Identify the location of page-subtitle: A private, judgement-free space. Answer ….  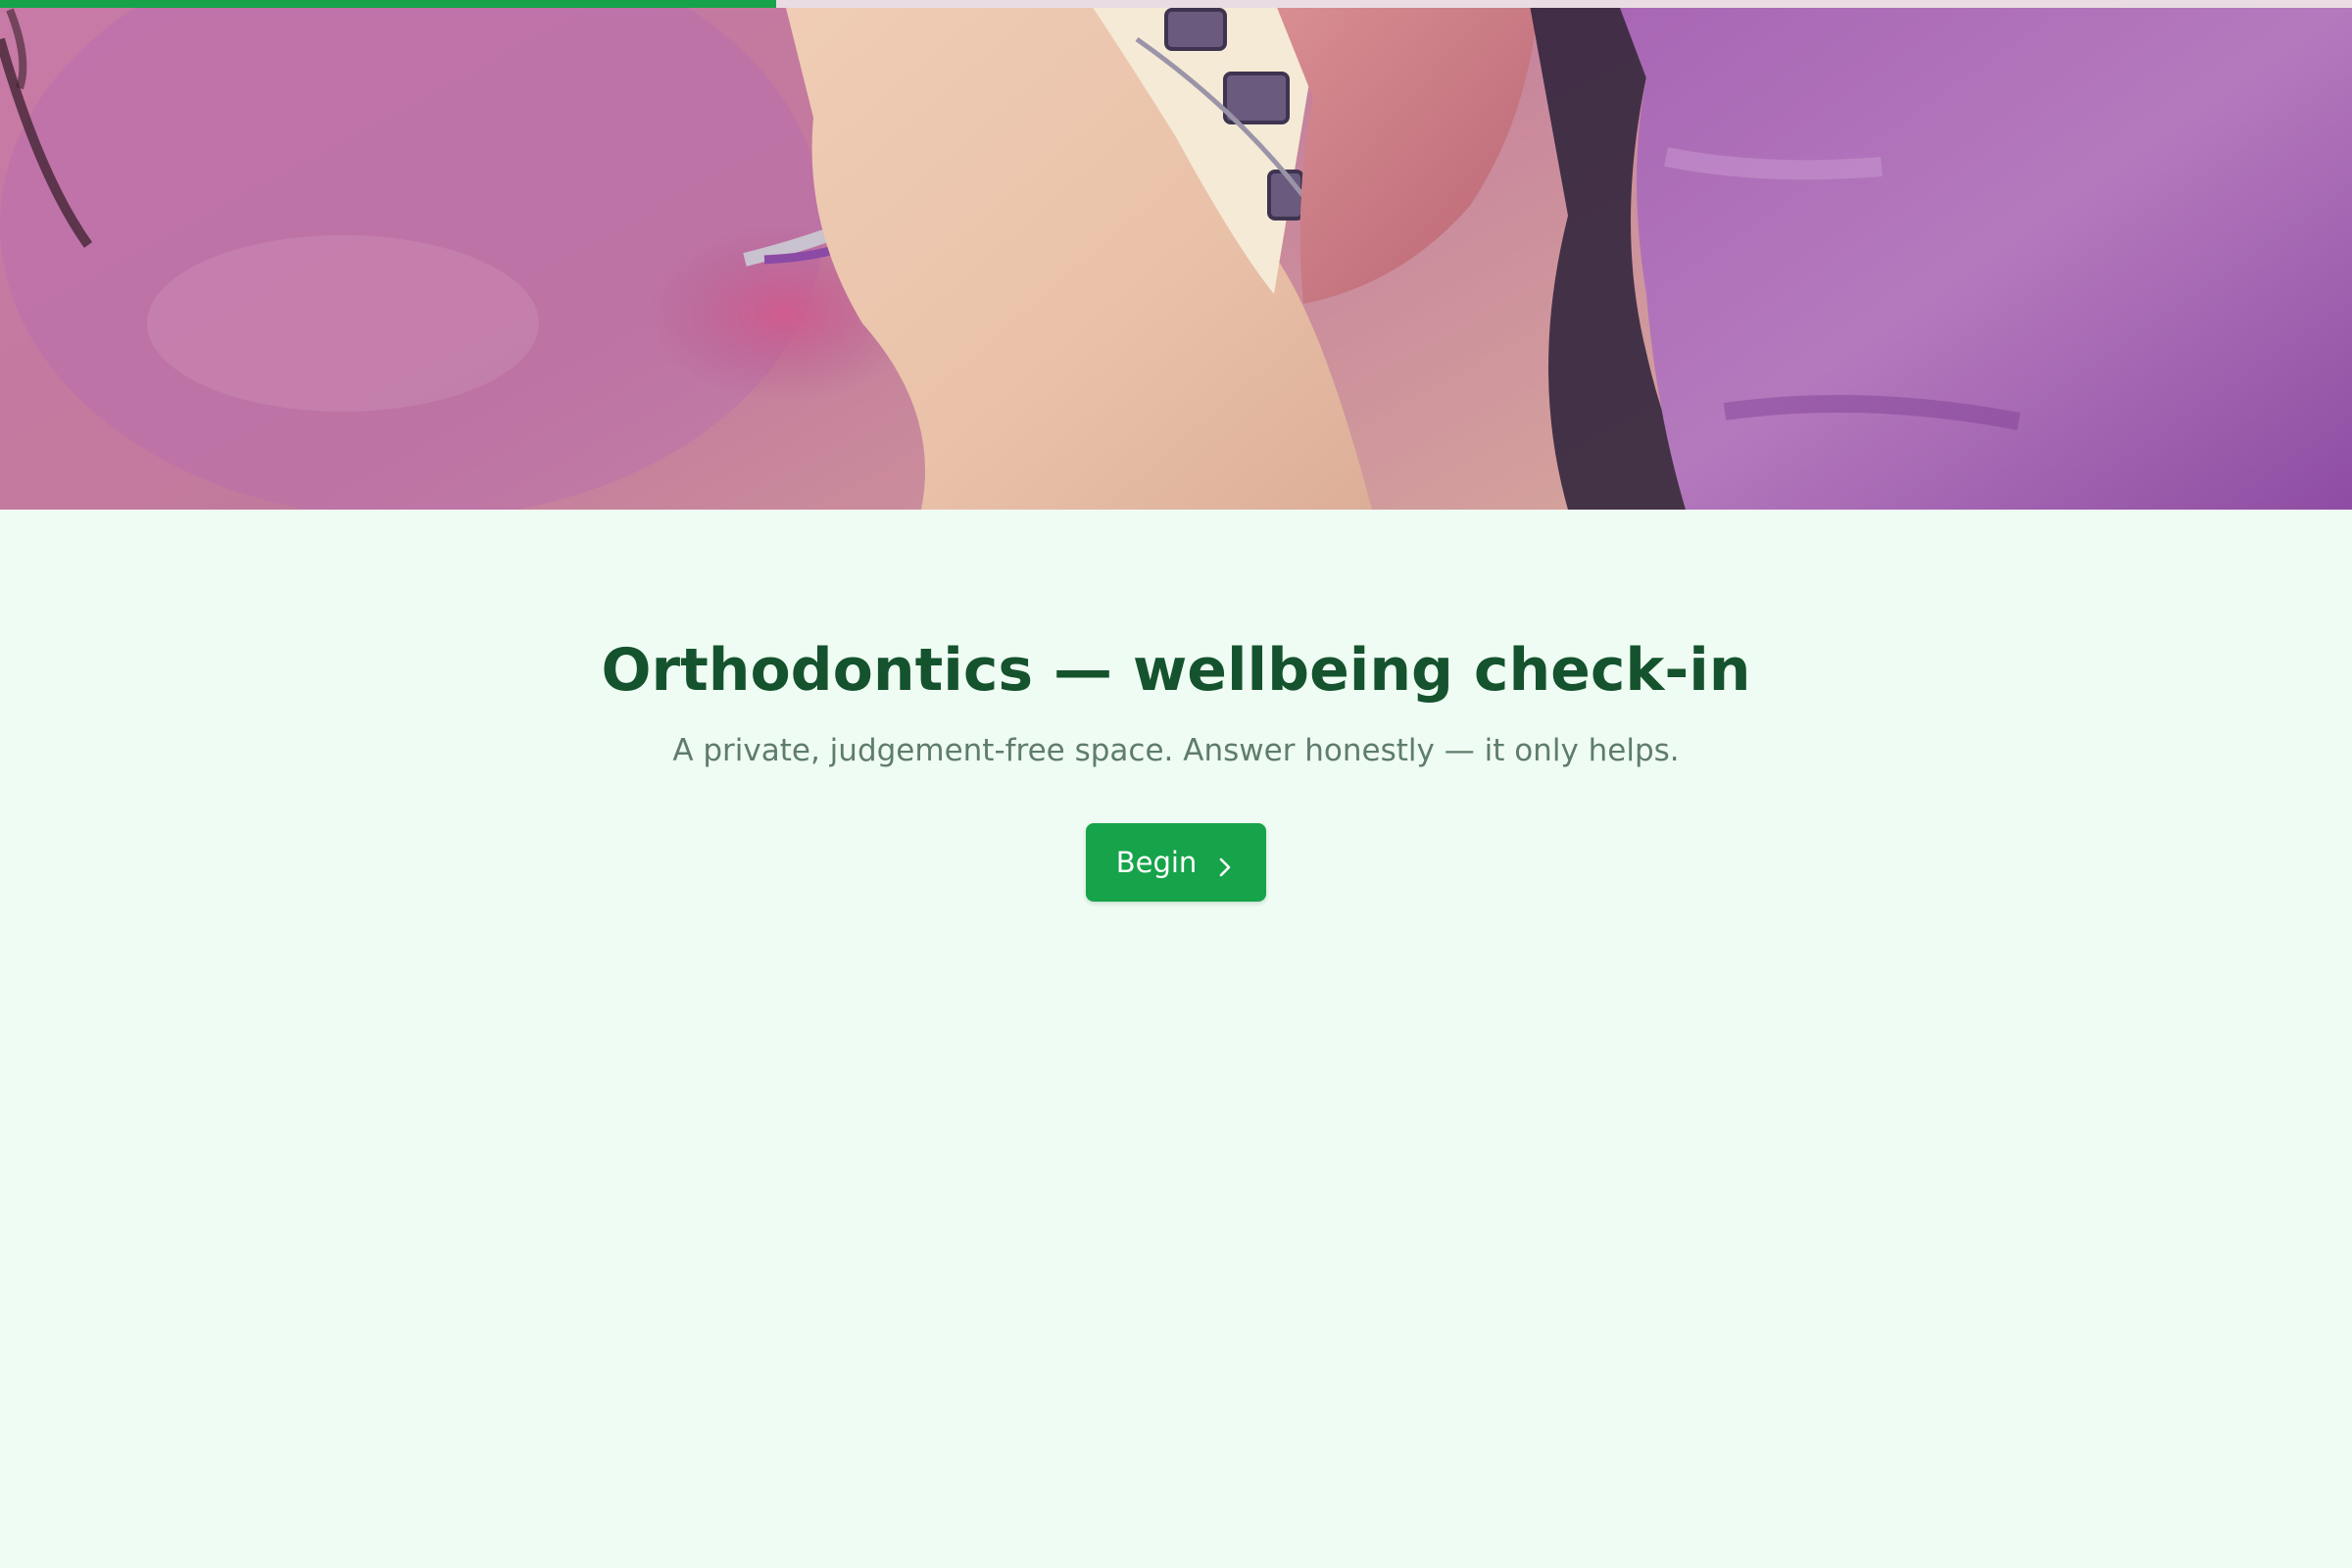
(1176, 750).